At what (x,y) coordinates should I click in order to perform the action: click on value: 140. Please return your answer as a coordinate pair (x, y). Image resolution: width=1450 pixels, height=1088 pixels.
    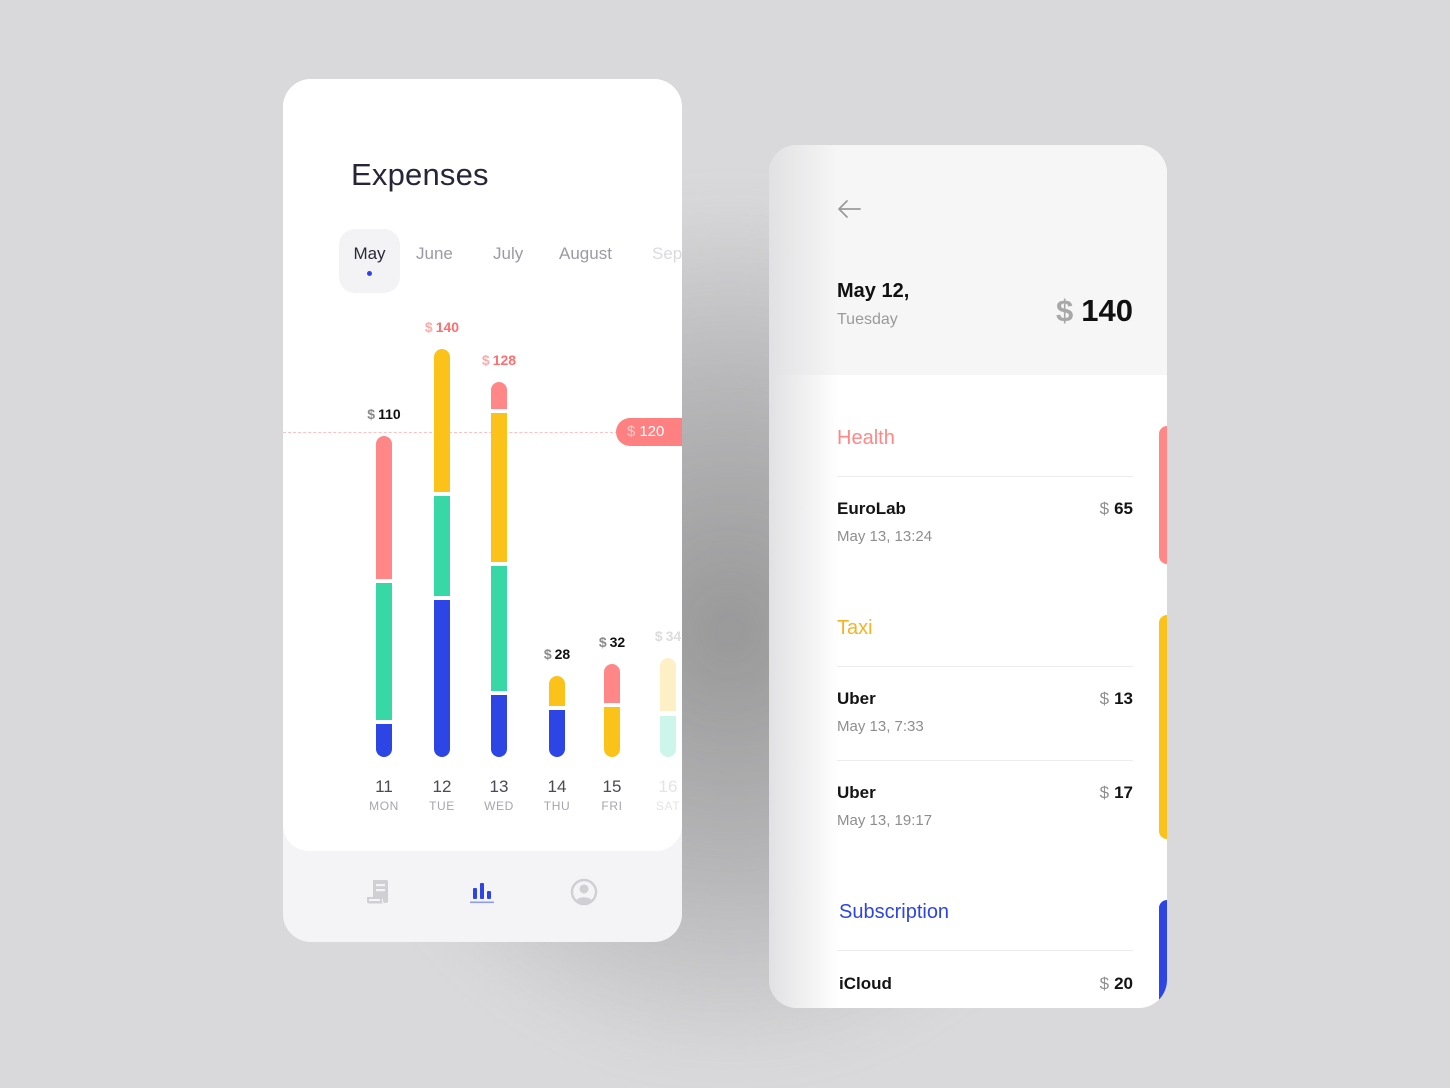
    Looking at the image, I should click on (447, 327).